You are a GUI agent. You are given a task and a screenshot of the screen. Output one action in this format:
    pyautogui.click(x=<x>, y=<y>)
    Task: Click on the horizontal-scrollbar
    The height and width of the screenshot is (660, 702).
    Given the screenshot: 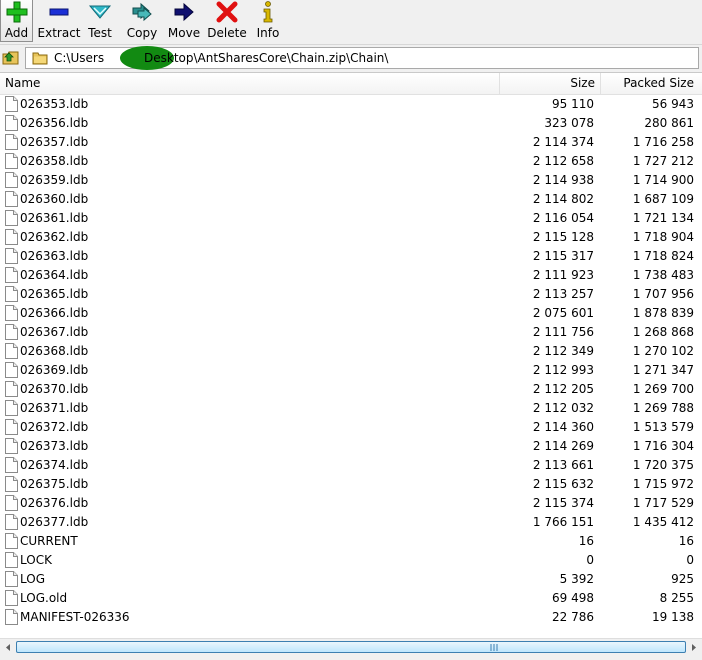 What is the action you would take?
    pyautogui.click(x=351, y=647)
    